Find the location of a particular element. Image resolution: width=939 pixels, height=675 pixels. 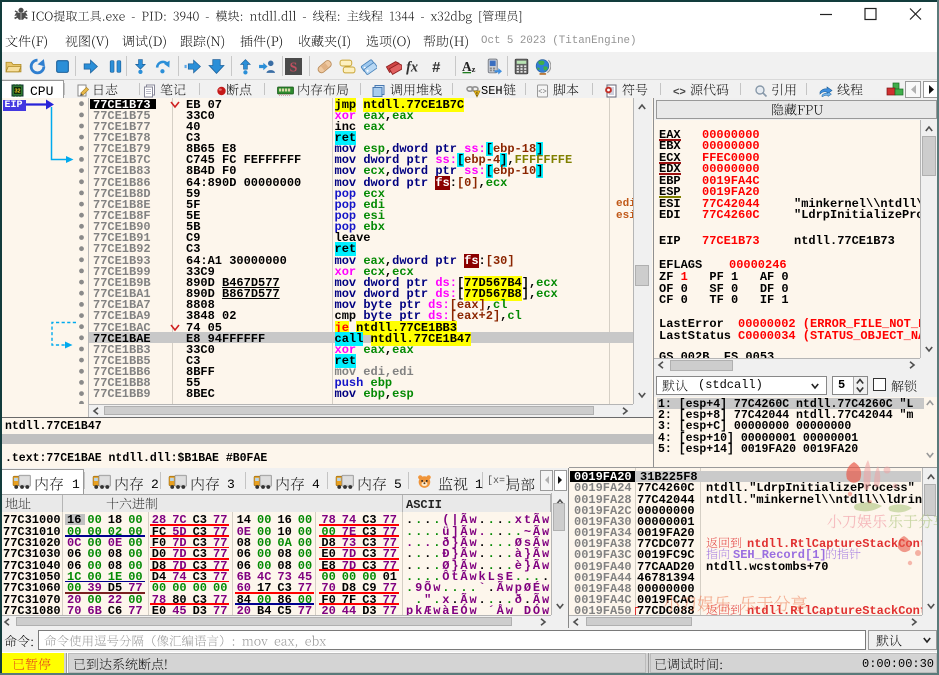

svg-text: z is located at coordinates (474, 69).